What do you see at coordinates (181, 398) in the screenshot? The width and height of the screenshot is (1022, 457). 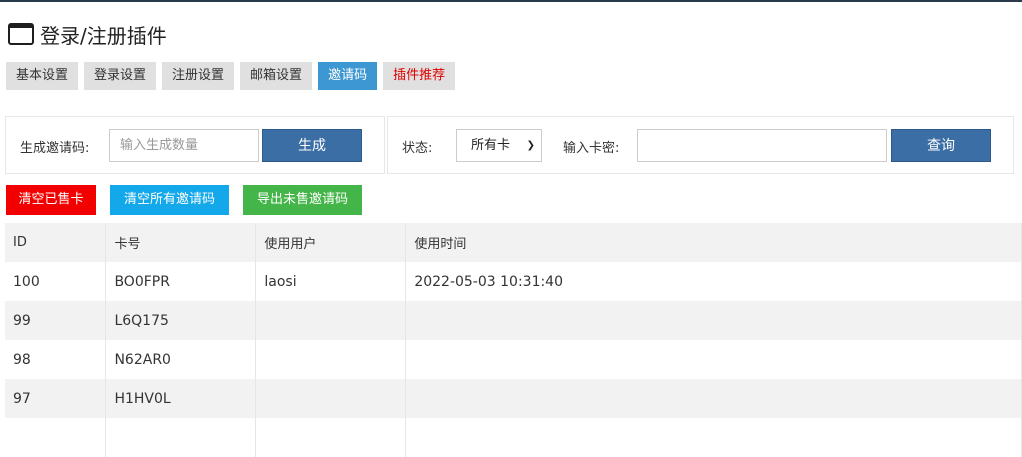 I see `cell-card: H1HV0L` at bounding box center [181, 398].